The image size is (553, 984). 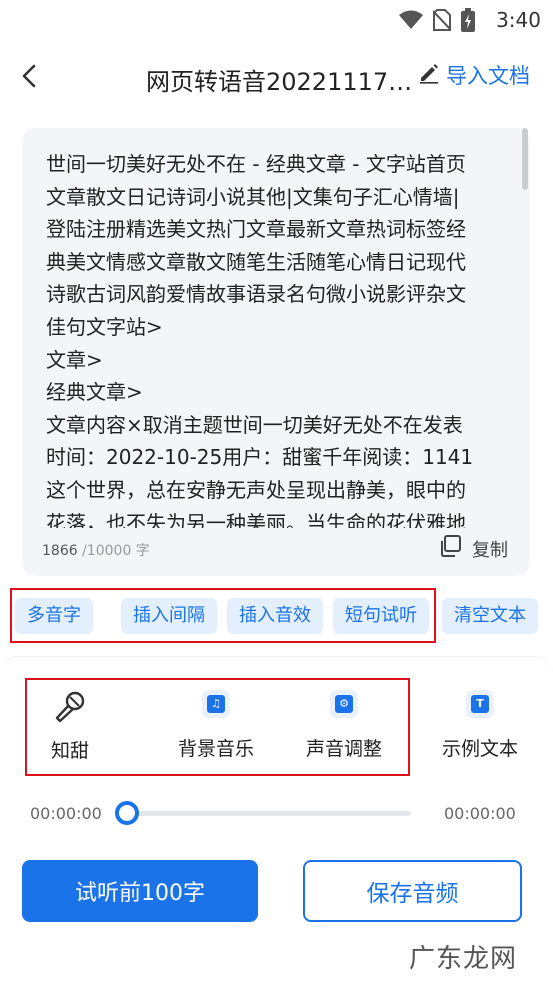 I want to click on highlight-box-chips, so click(x=223, y=615).